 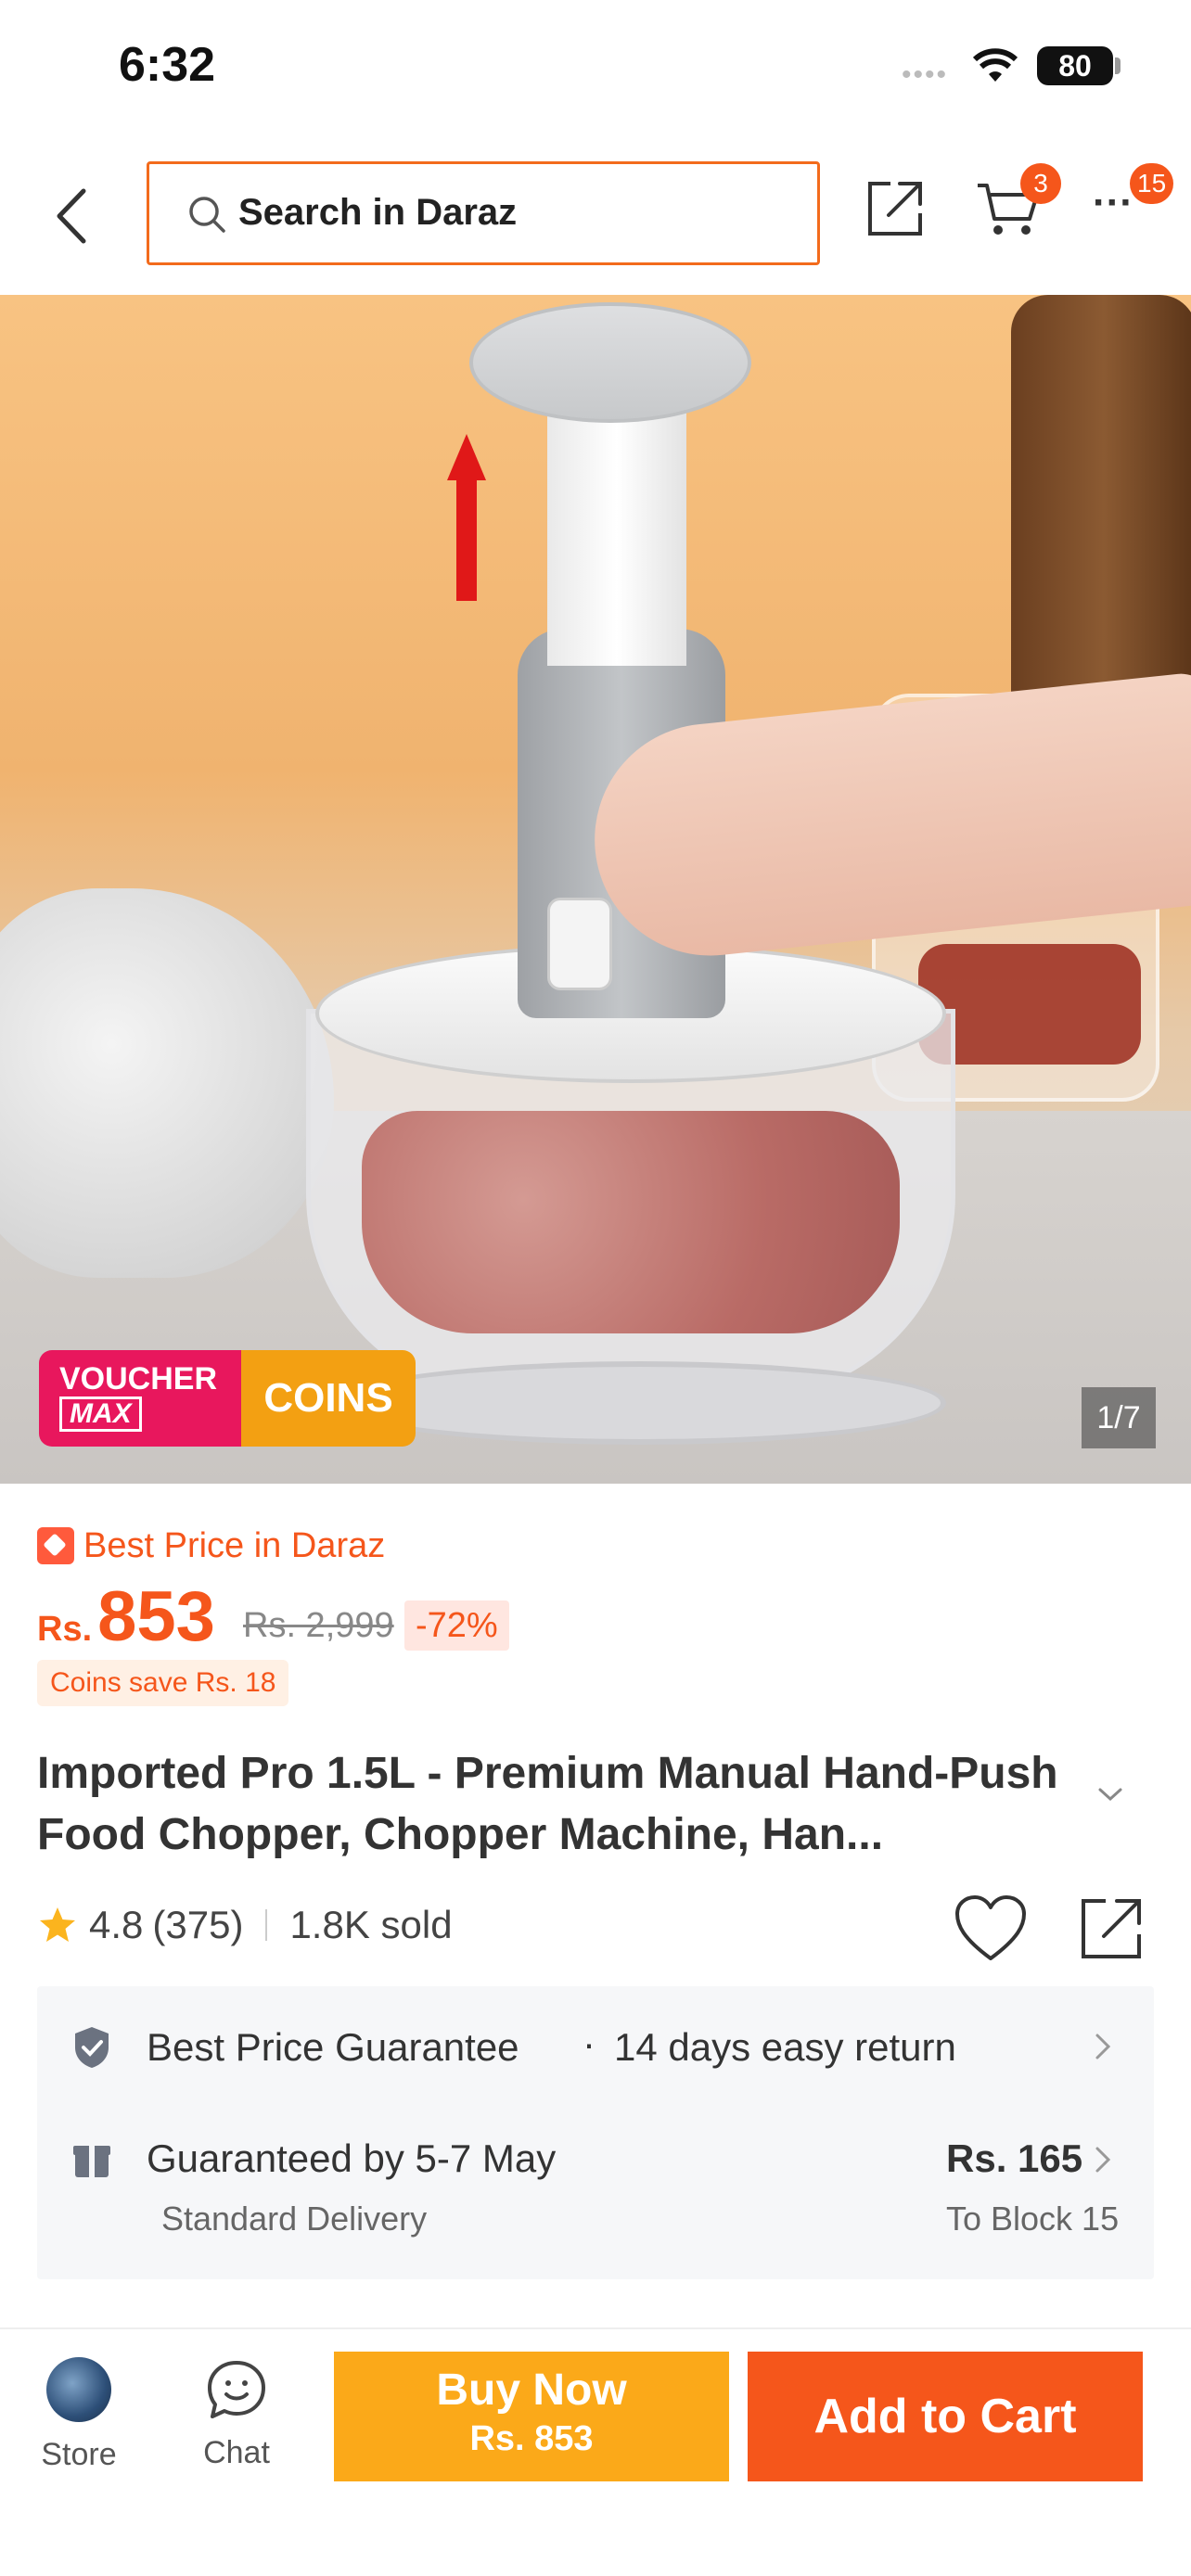 I want to click on arrow-shaft, so click(x=466, y=536).